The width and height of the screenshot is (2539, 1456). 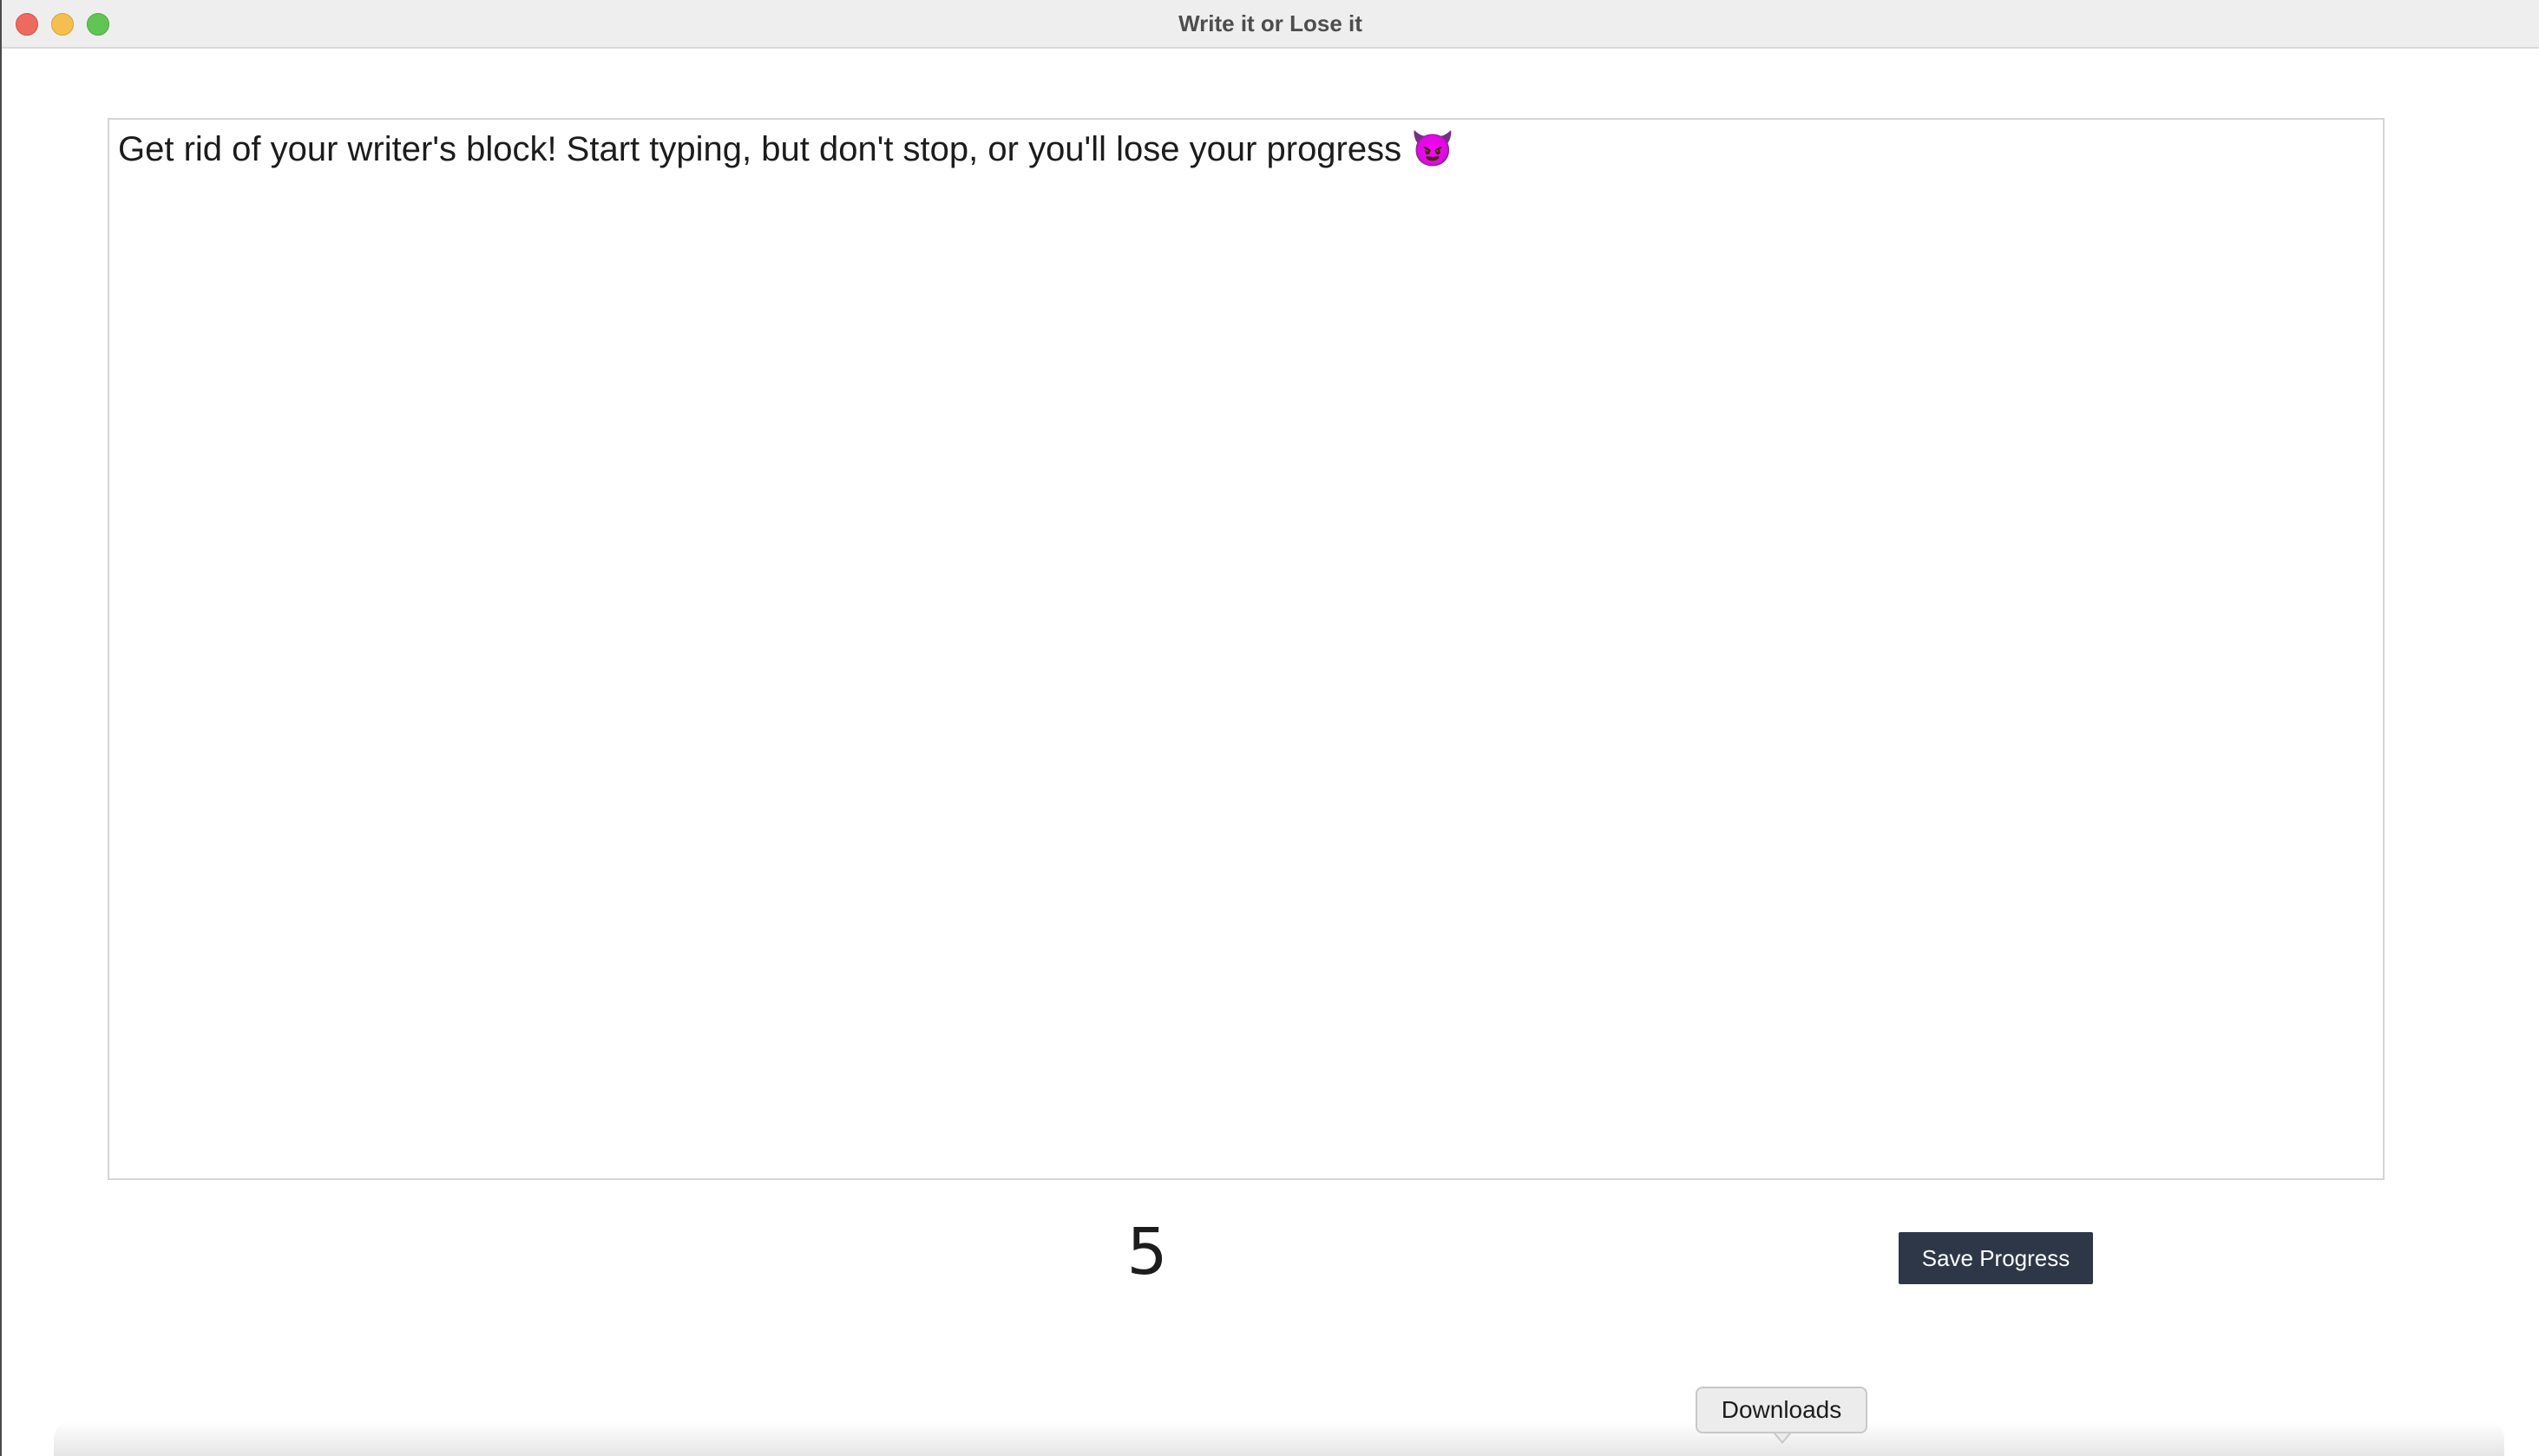 I want to click on window-title: Write it or Lose it, so click(x=1270, y=23).